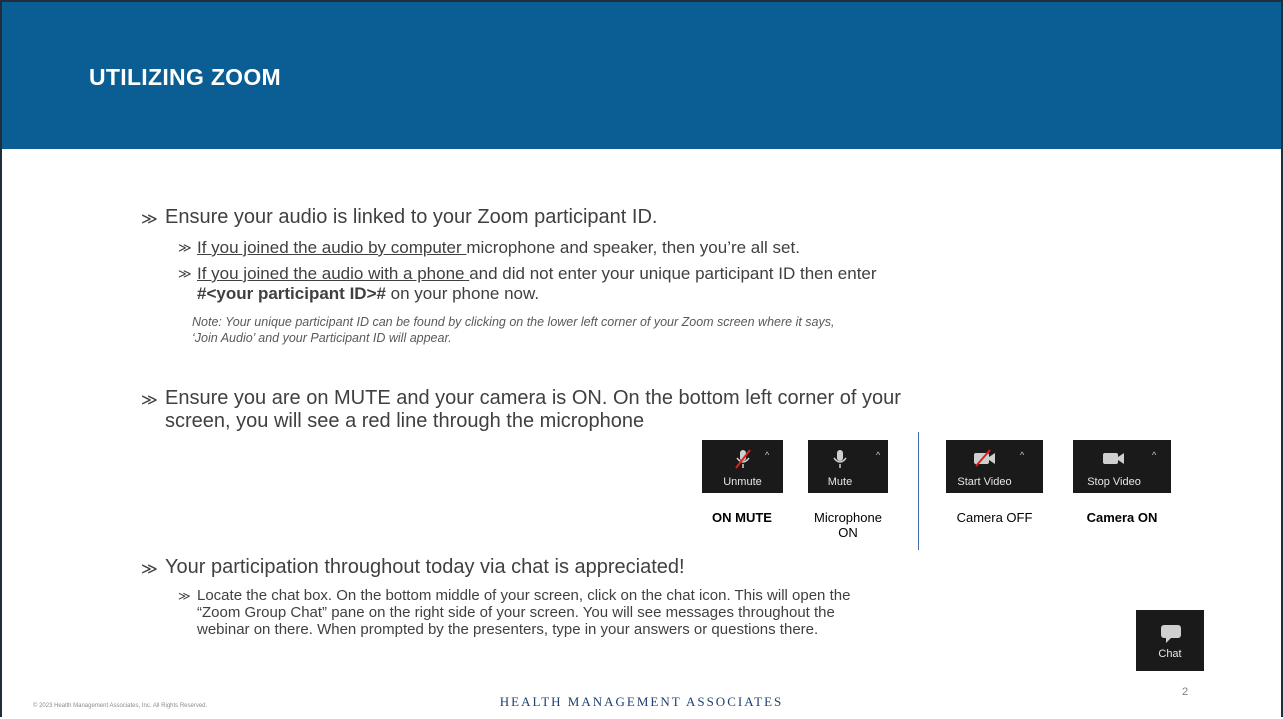 This screenshot has height=719, width=1283. What do you see at coordinates (994, 517) in the screenshot?
I see `caption-camera-off: Camera OFF` at bounding box center [994, 517].